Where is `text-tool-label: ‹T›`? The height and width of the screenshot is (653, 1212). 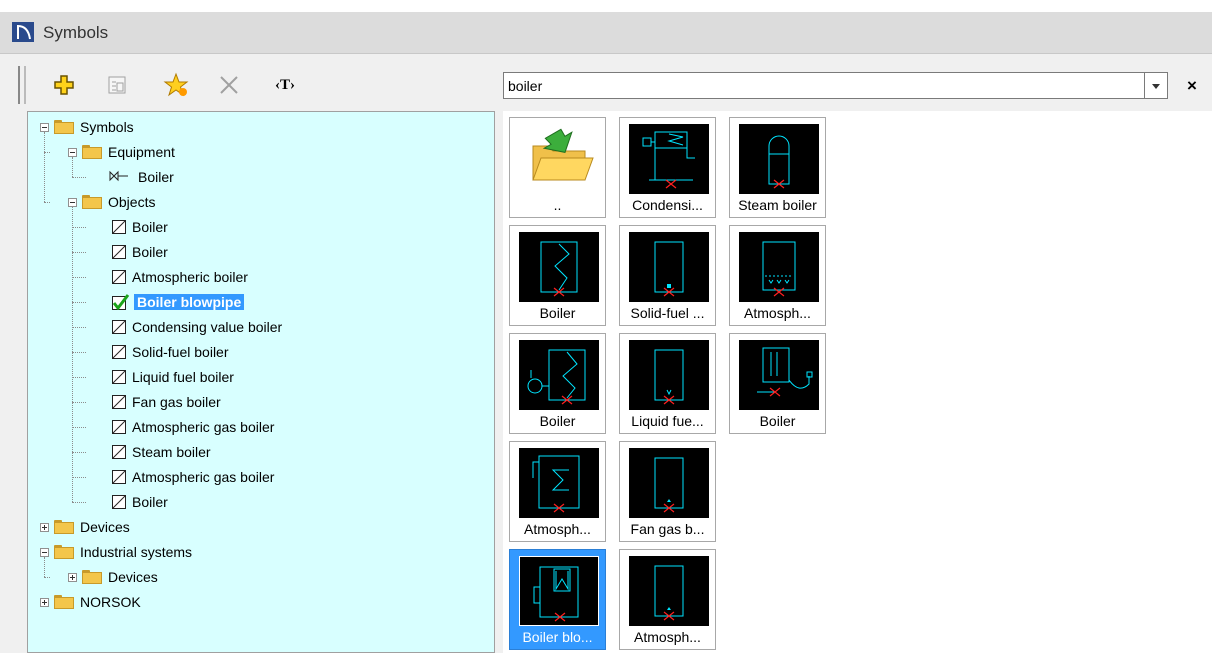 text-tool-label: ‹T› is located at coordinates (285, 84).